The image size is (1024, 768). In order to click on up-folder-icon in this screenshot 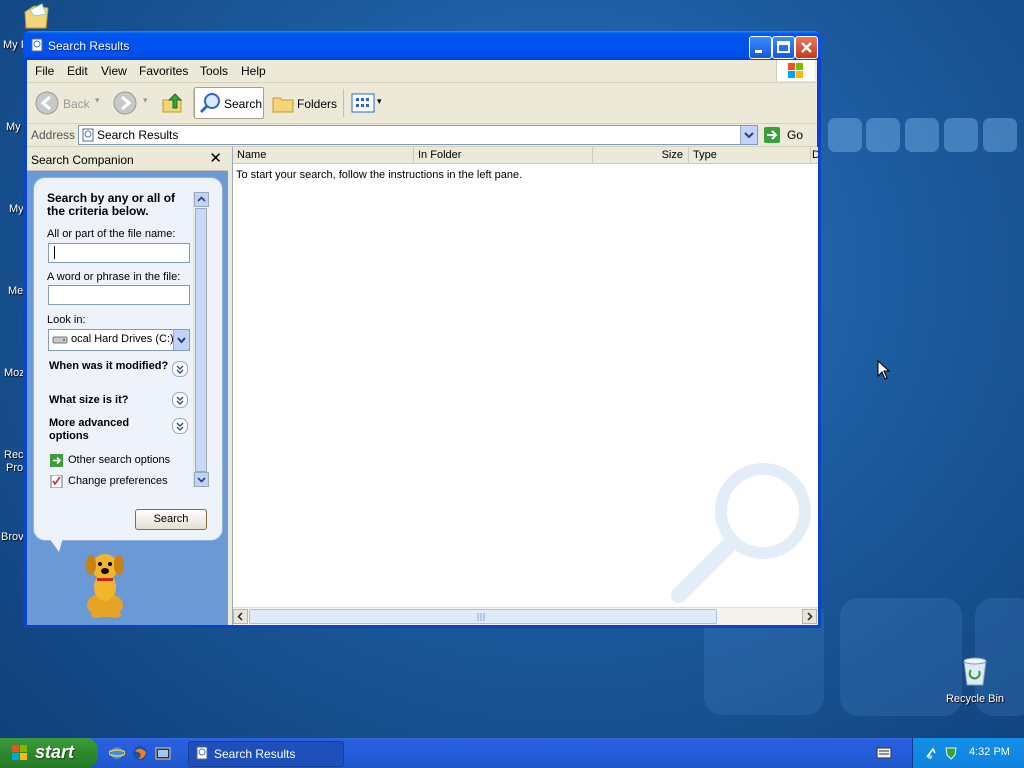, I will do `click(172, 103)`.